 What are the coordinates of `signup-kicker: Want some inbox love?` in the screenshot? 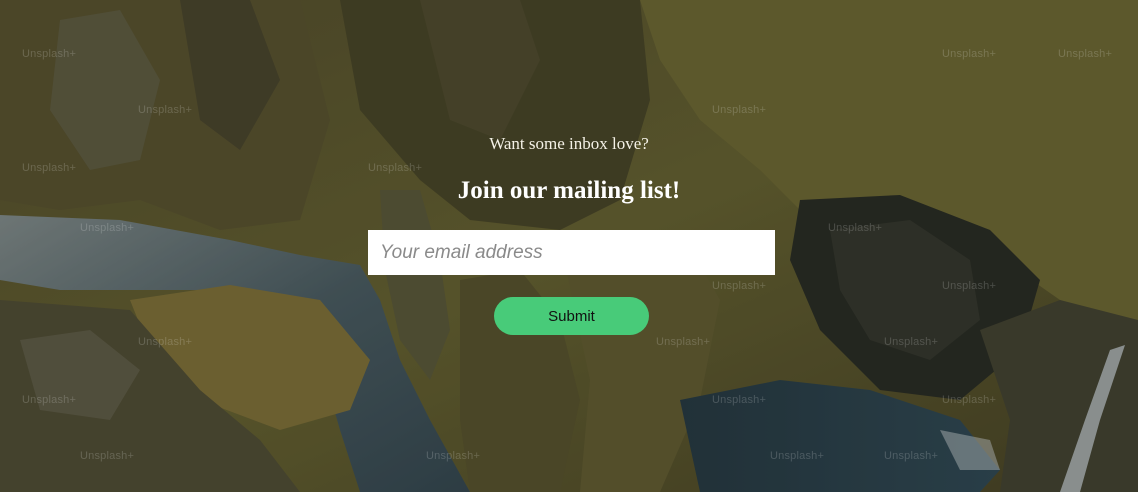 It's located at (569, 143).